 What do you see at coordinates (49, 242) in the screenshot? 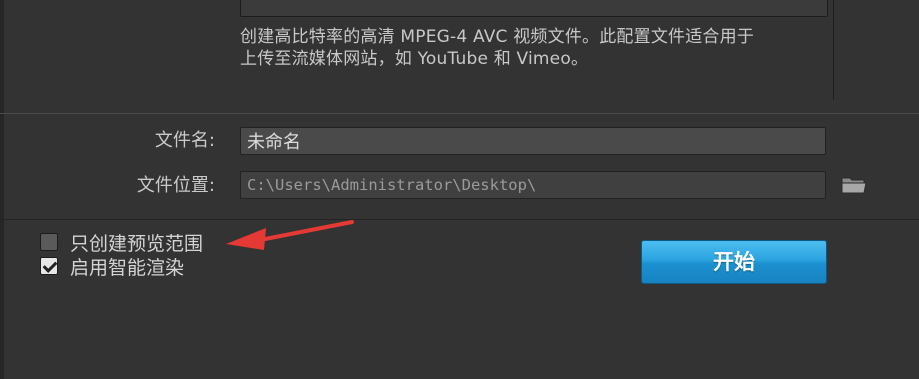
I see `preview-range-checkbox` at bounding box center [49, 242].